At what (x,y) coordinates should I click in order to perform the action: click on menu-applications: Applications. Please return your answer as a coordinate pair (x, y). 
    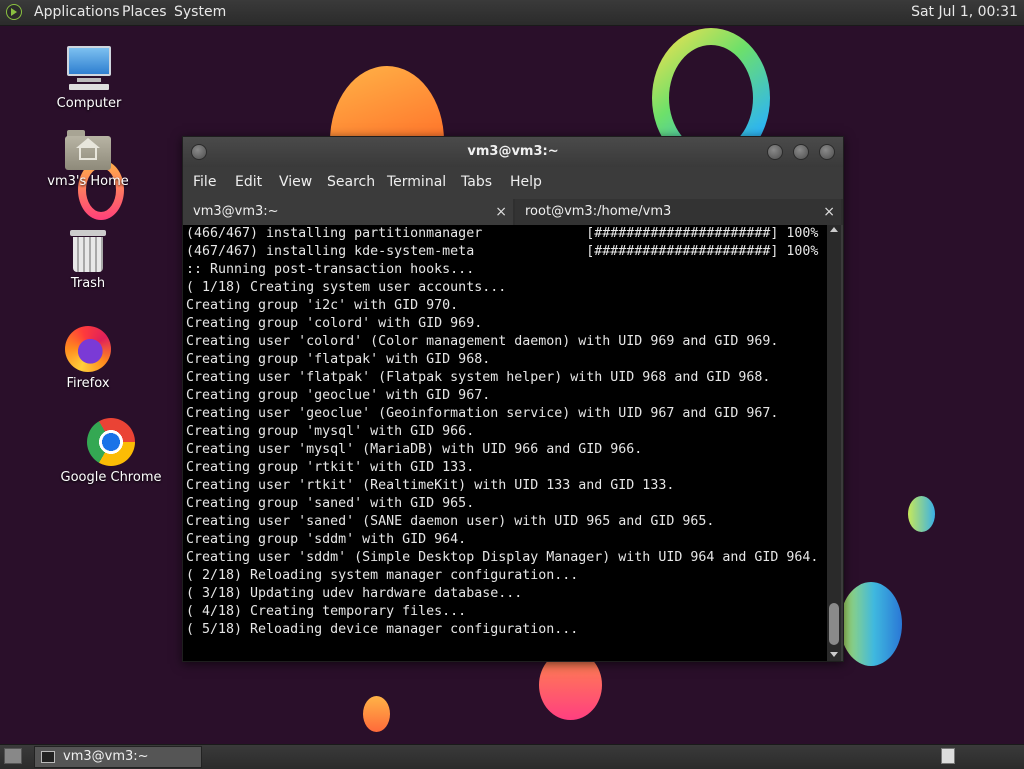
    Looking at the image, I should click on (77, 12).